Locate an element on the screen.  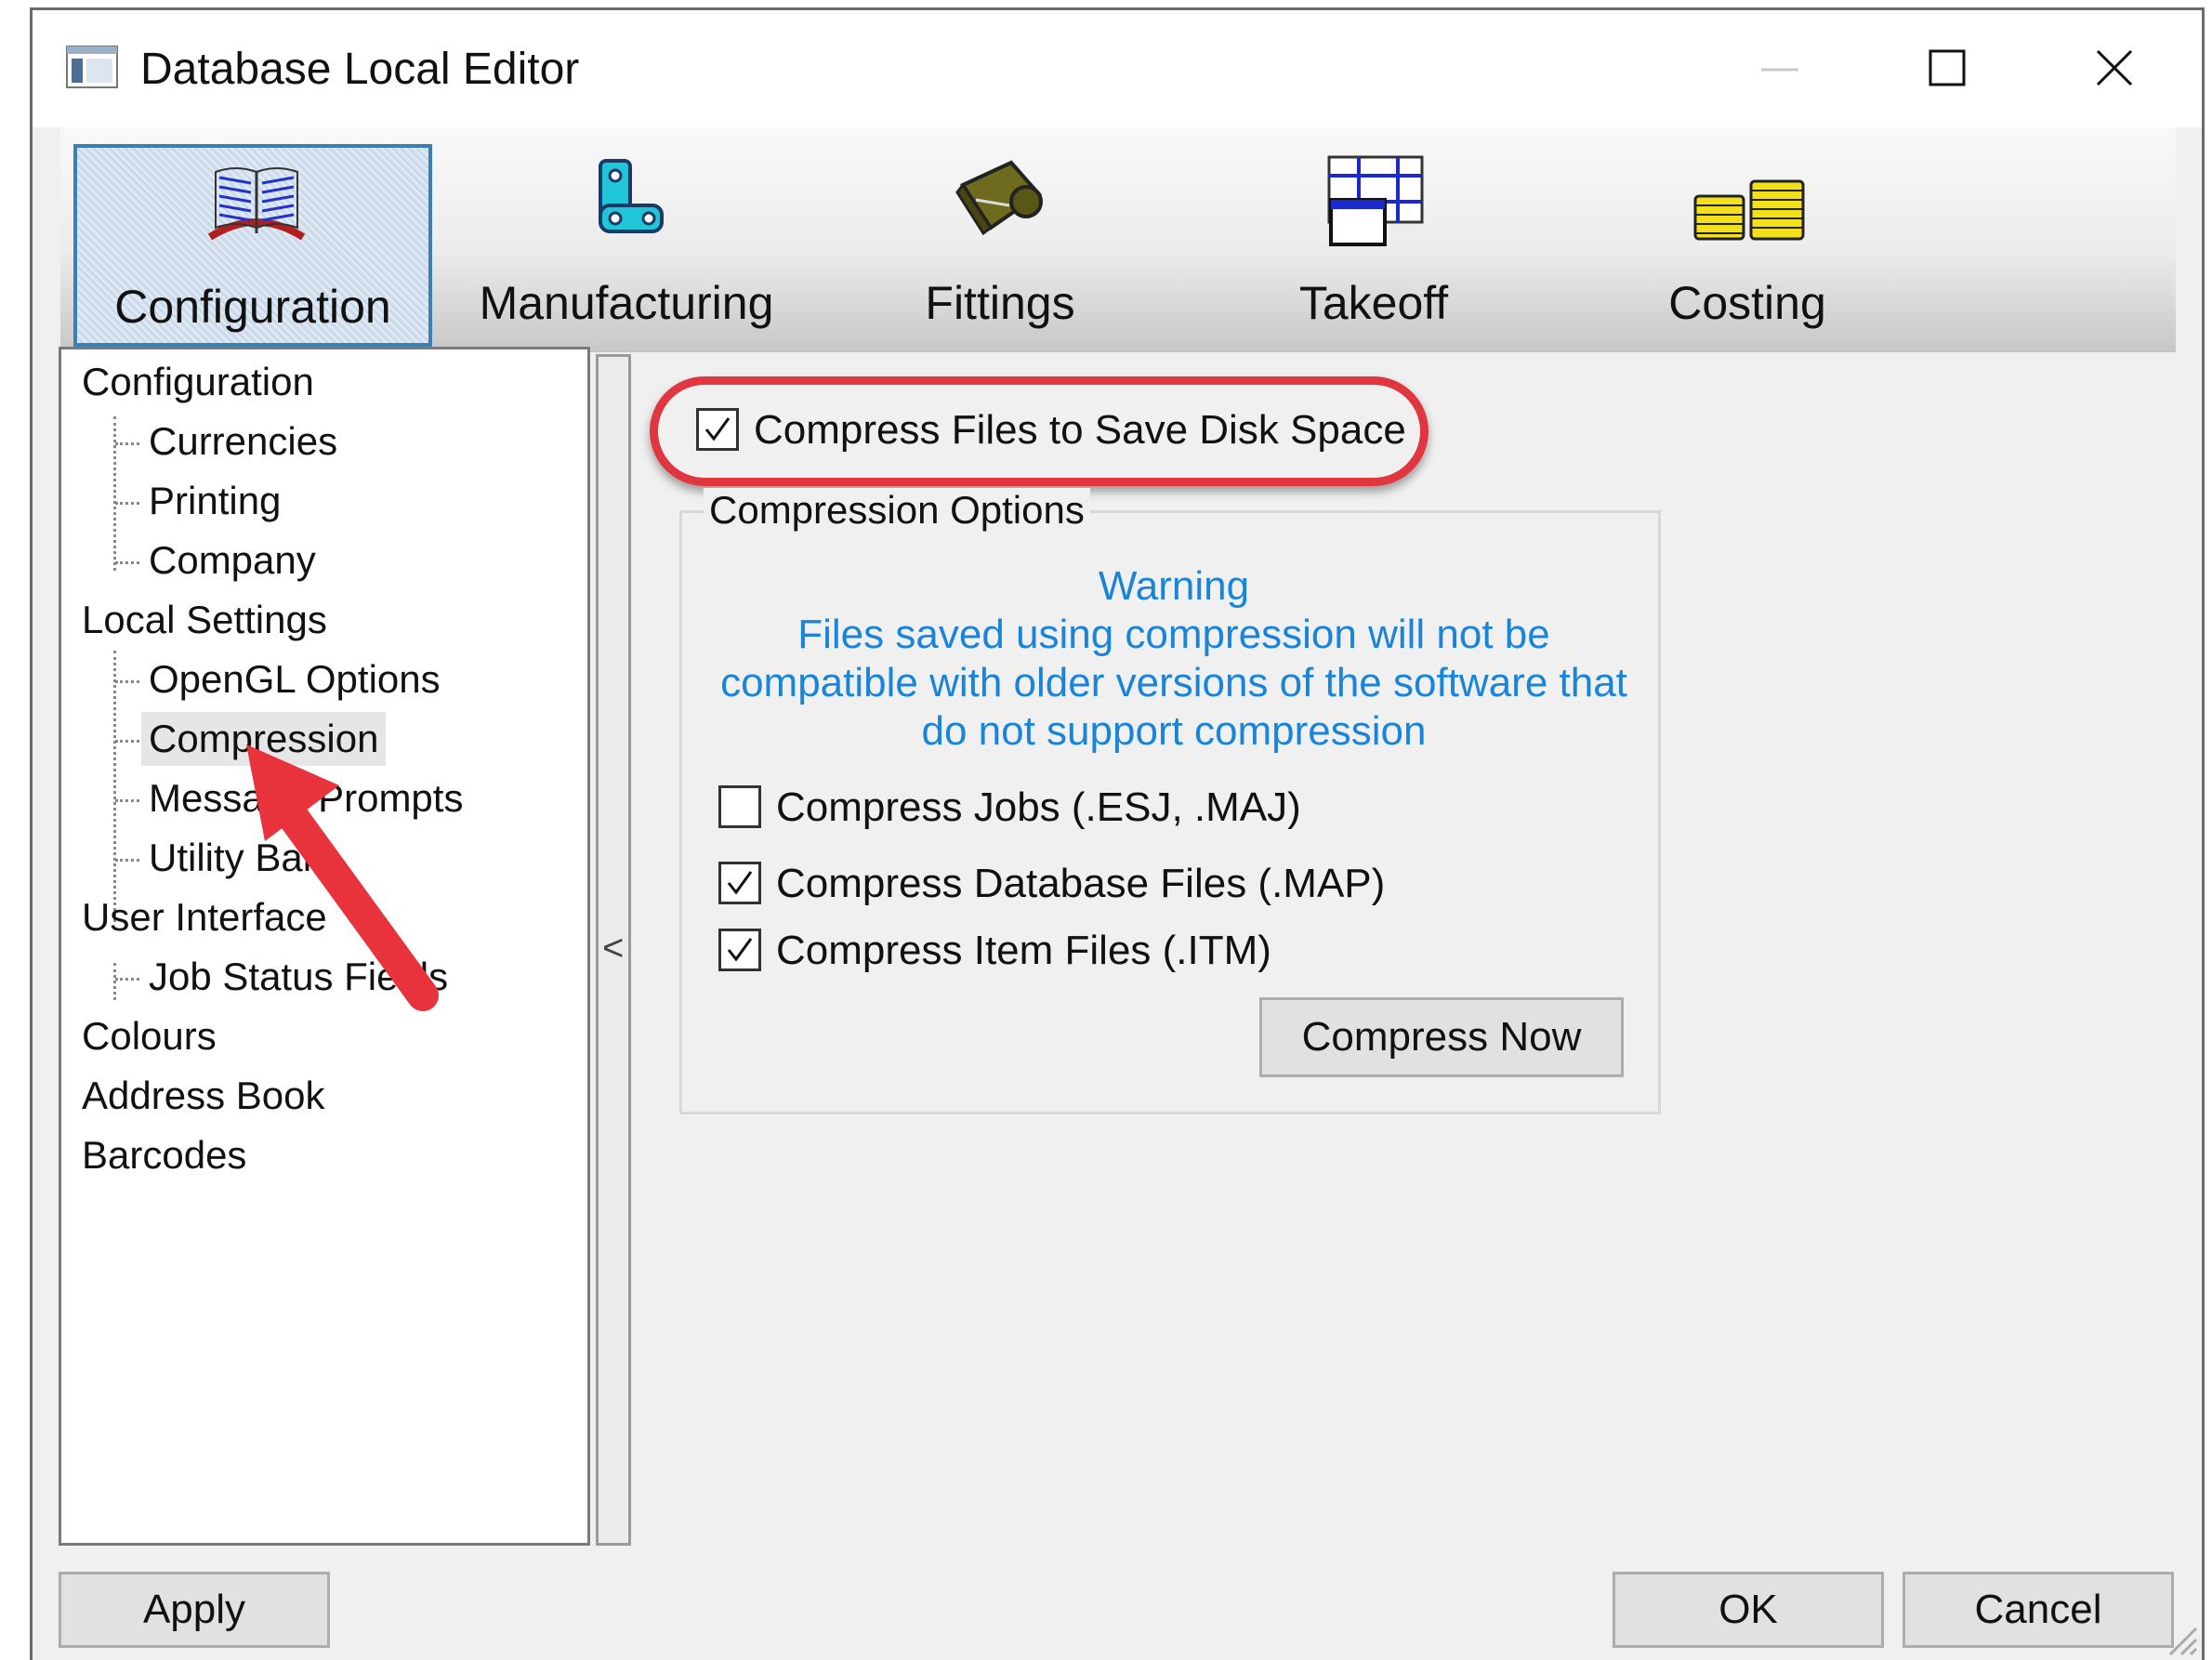
tree-item-colours: Colours is located at coordinates (149, 1036).